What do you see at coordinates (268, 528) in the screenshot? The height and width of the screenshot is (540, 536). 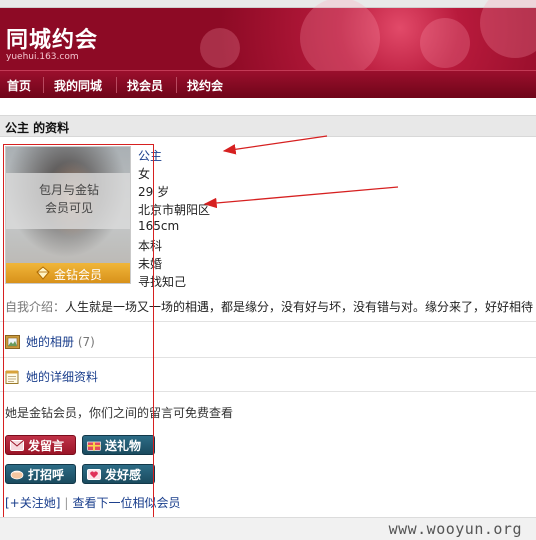 I see `page-footer-bar: www.wooyun.org` at bounding box center [268, 528].